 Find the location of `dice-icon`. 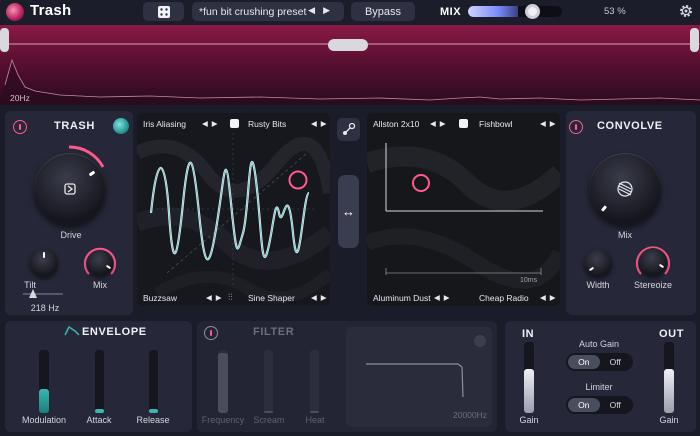

dice-icon is located at coordinates (163, 11).